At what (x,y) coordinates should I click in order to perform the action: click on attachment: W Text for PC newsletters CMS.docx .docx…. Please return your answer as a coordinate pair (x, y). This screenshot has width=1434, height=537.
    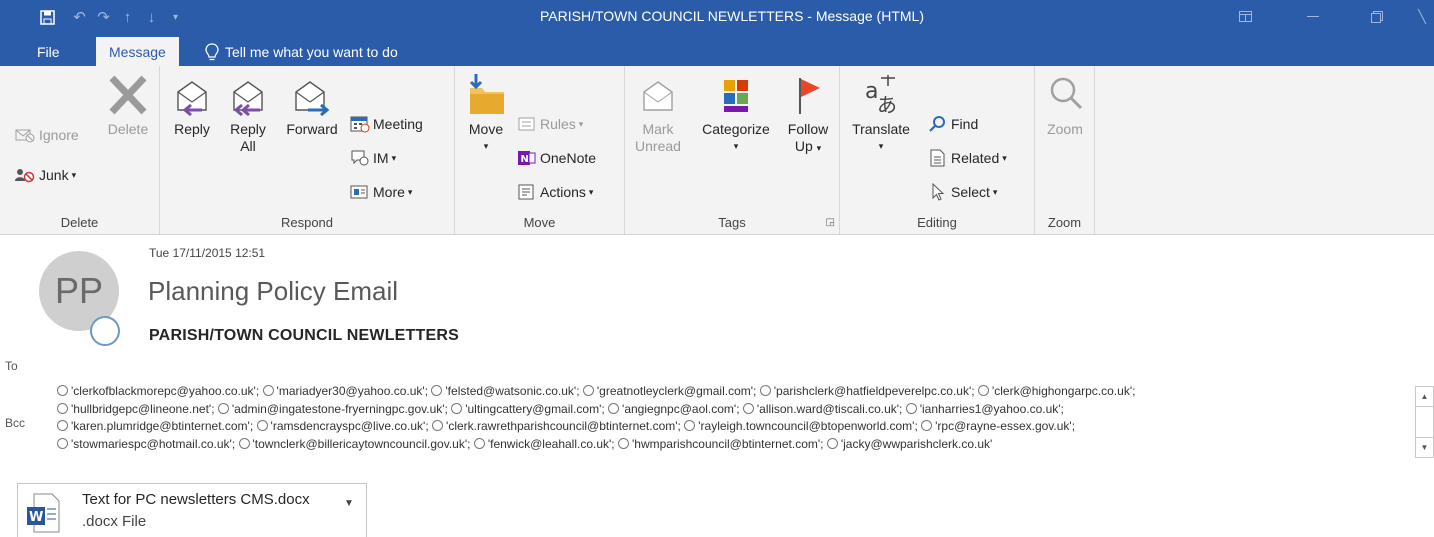
    Looking at the image, I should click on (192, 510).